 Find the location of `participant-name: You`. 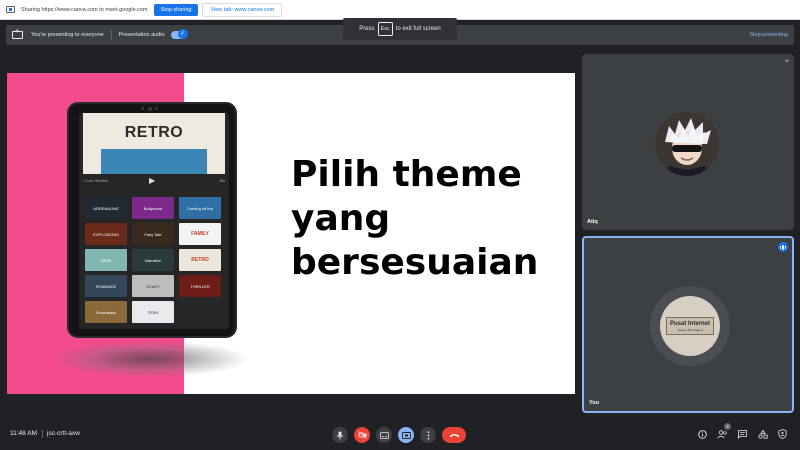

participant-name: You is located at coordinates (594, 403).